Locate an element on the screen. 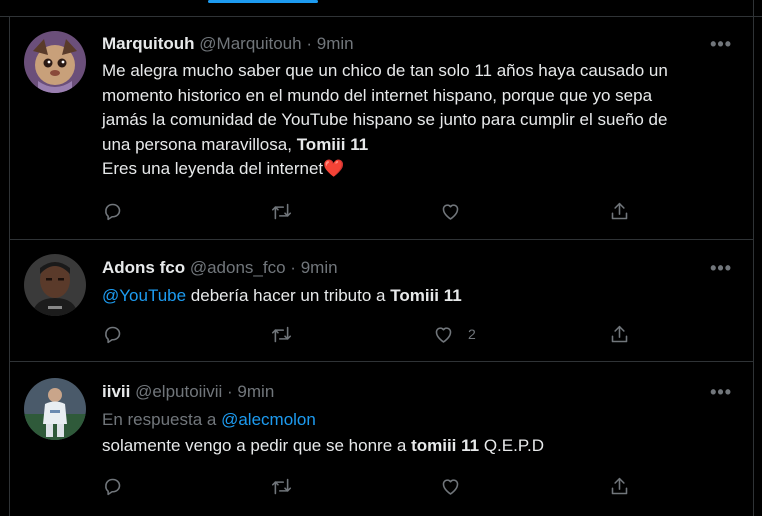  bold-tag: tomiii 11 is located at coordinates (445, 445).